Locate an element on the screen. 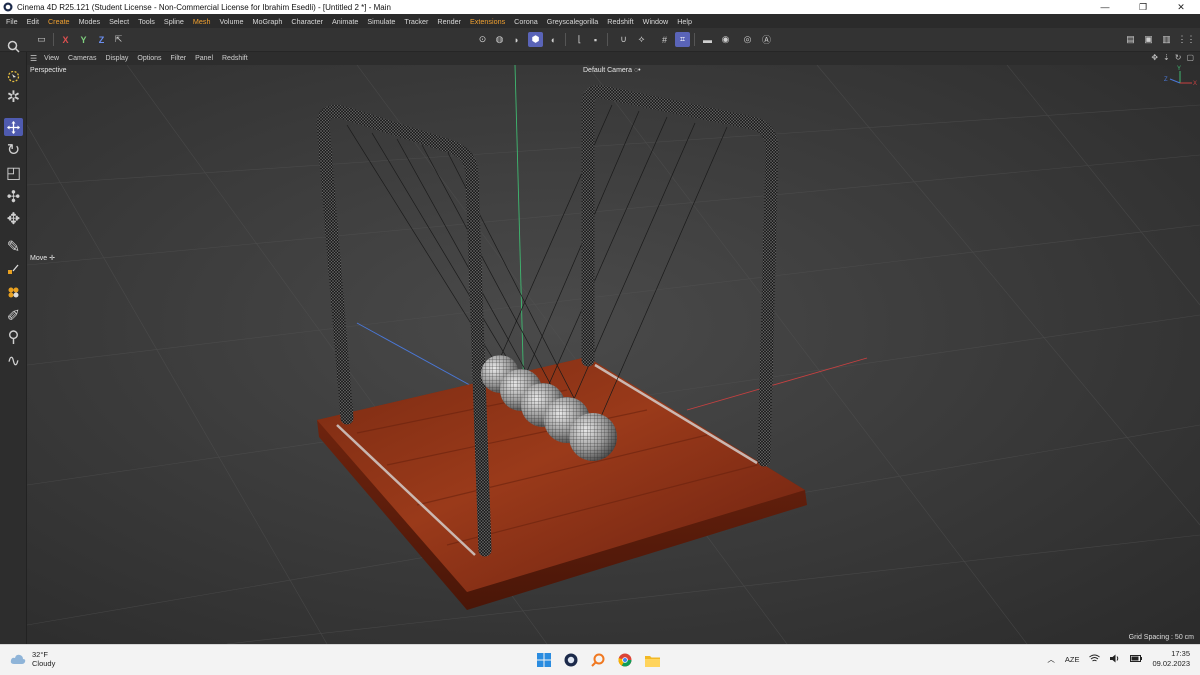 This screenshot has width=1200, height=675. gizmo-y-label: Y is located at coordinates (1179, 69).